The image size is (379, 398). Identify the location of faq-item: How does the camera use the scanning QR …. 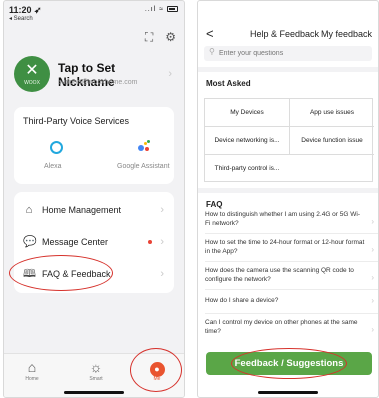
(285, 275).